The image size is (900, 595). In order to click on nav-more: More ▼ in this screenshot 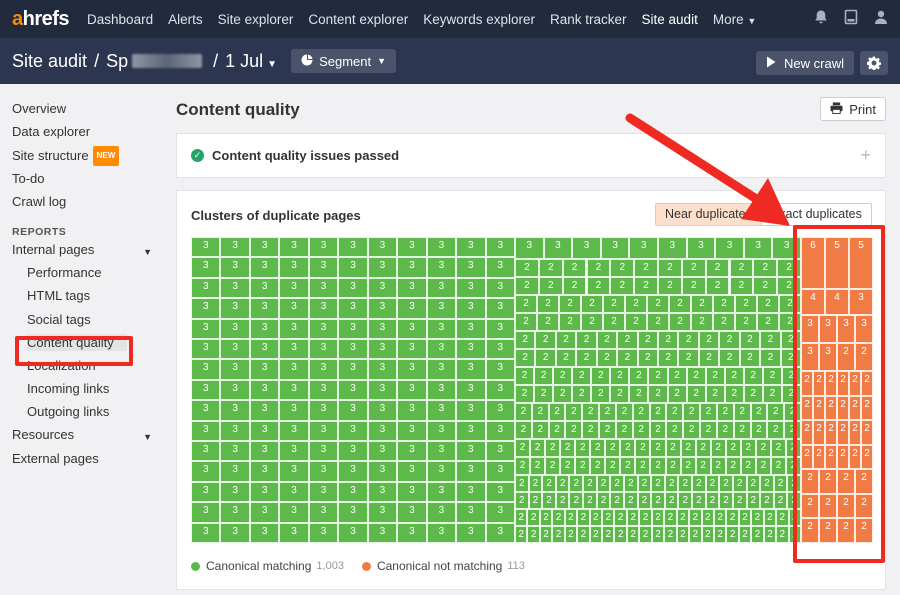, I will do `click(734, 19)`.